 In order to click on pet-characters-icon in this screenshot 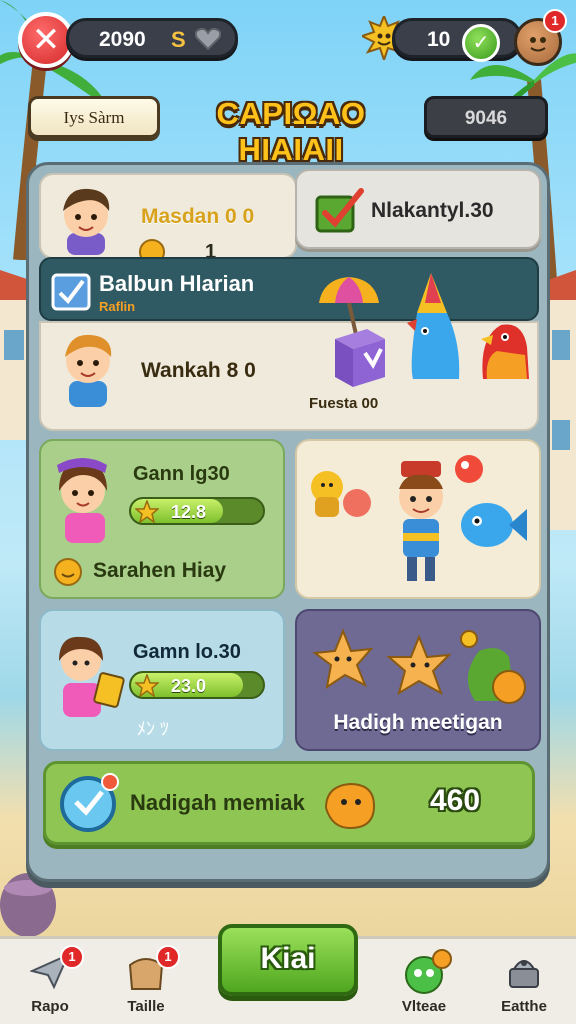, I will do `click(341, 494)`.